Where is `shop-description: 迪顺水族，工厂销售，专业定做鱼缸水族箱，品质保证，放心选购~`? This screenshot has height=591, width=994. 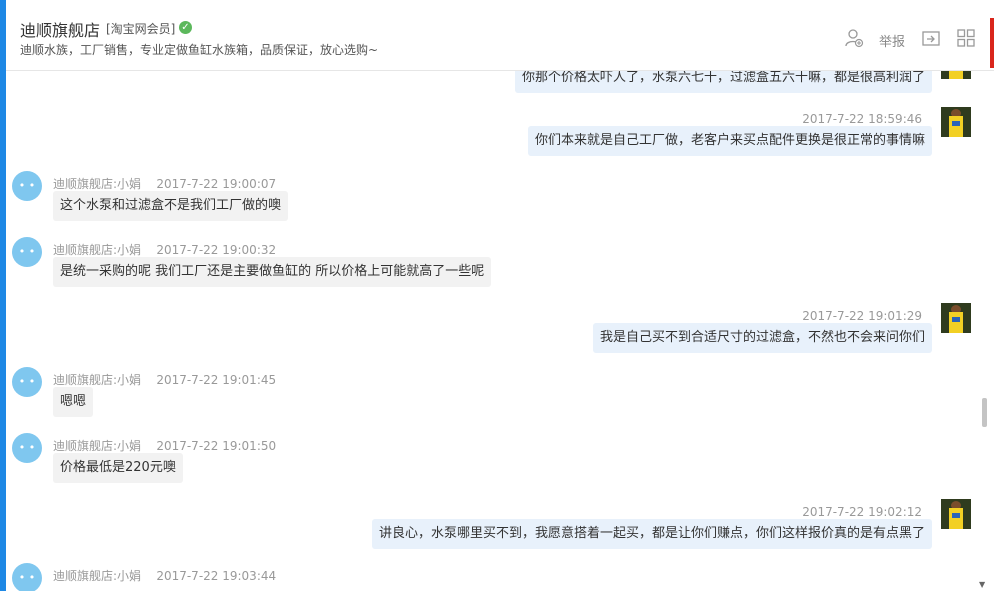 shop-description: 迪顺水族，工厂销售，专业定做鱼缸水族箱，品质保证，放心选购~ is located at coordinates (199, 50).